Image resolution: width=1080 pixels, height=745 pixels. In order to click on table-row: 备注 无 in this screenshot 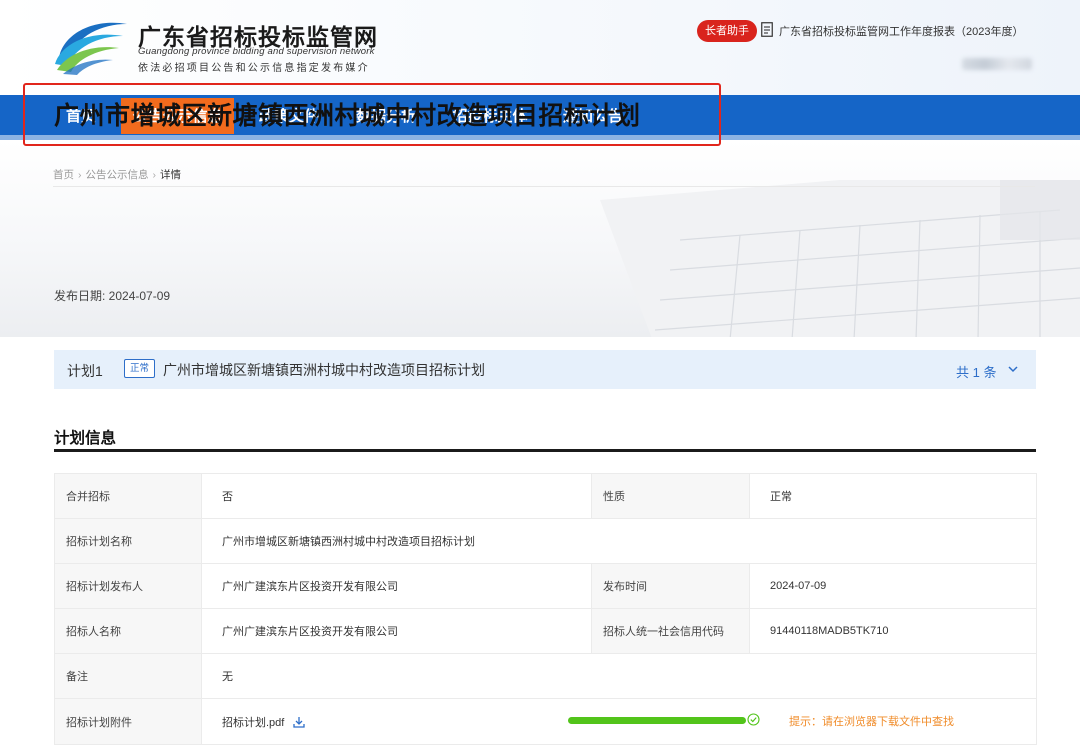, I will do `click(545, 676)`.